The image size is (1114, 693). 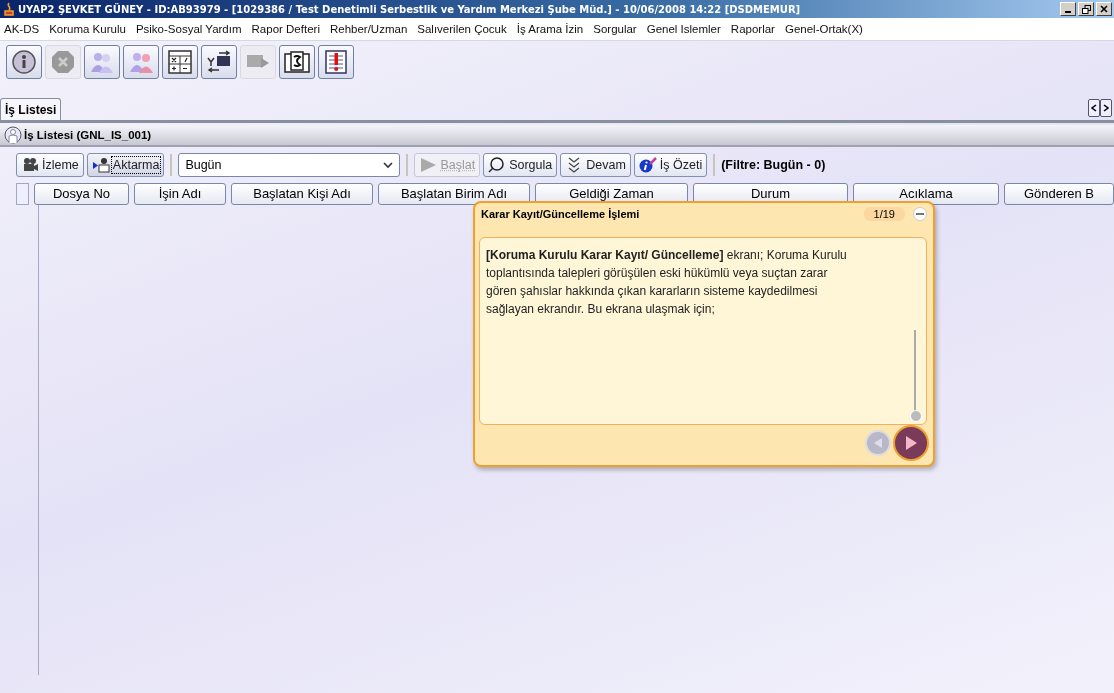 What do you see at coordinates (9, 9) in the screenshot?
I see `flame-icon` at bounding box center [9, 9].